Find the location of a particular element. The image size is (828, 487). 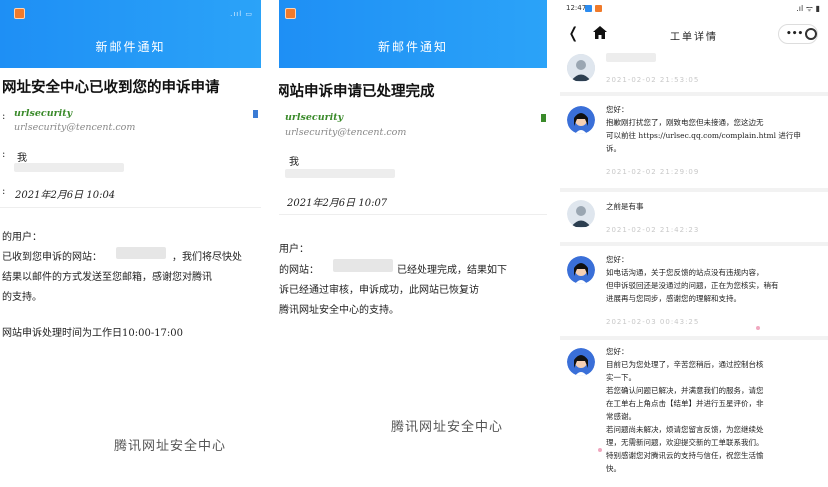

body-line-3: 腾讯网址安全中心的支持。 is located at coordinates (339, 310).